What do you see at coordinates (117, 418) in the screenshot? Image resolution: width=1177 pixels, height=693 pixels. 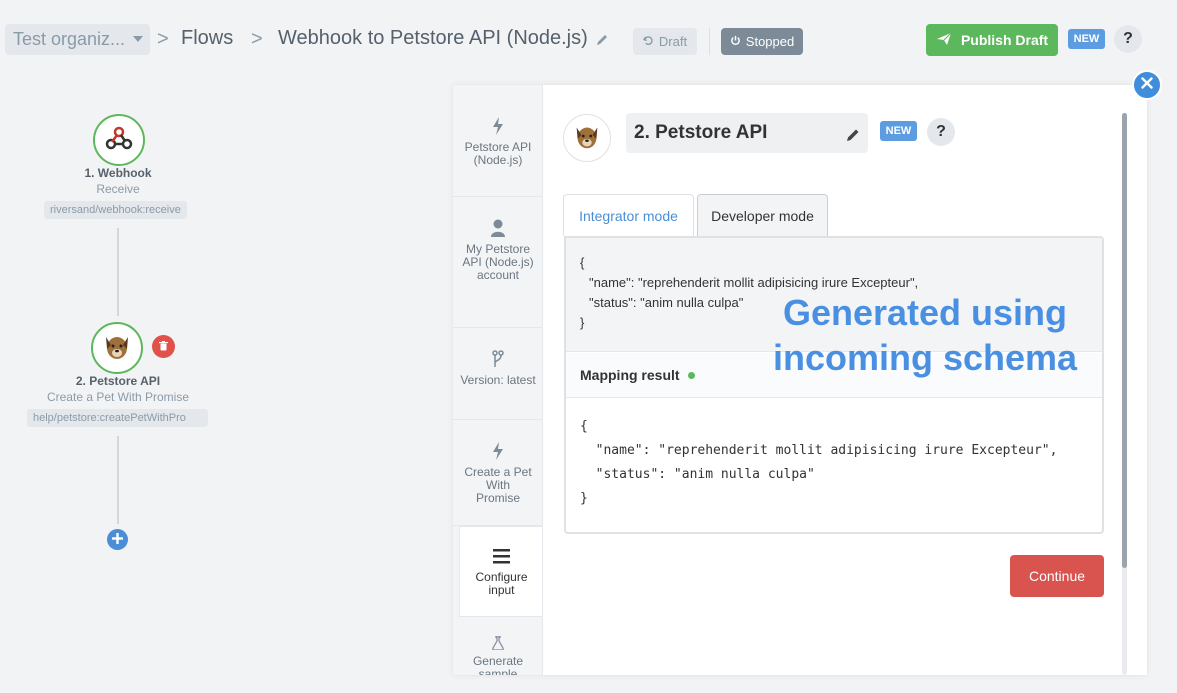 I see `petstore-node-tag: help/petstore:createPetWithPro` at bounding box center [117, 418].